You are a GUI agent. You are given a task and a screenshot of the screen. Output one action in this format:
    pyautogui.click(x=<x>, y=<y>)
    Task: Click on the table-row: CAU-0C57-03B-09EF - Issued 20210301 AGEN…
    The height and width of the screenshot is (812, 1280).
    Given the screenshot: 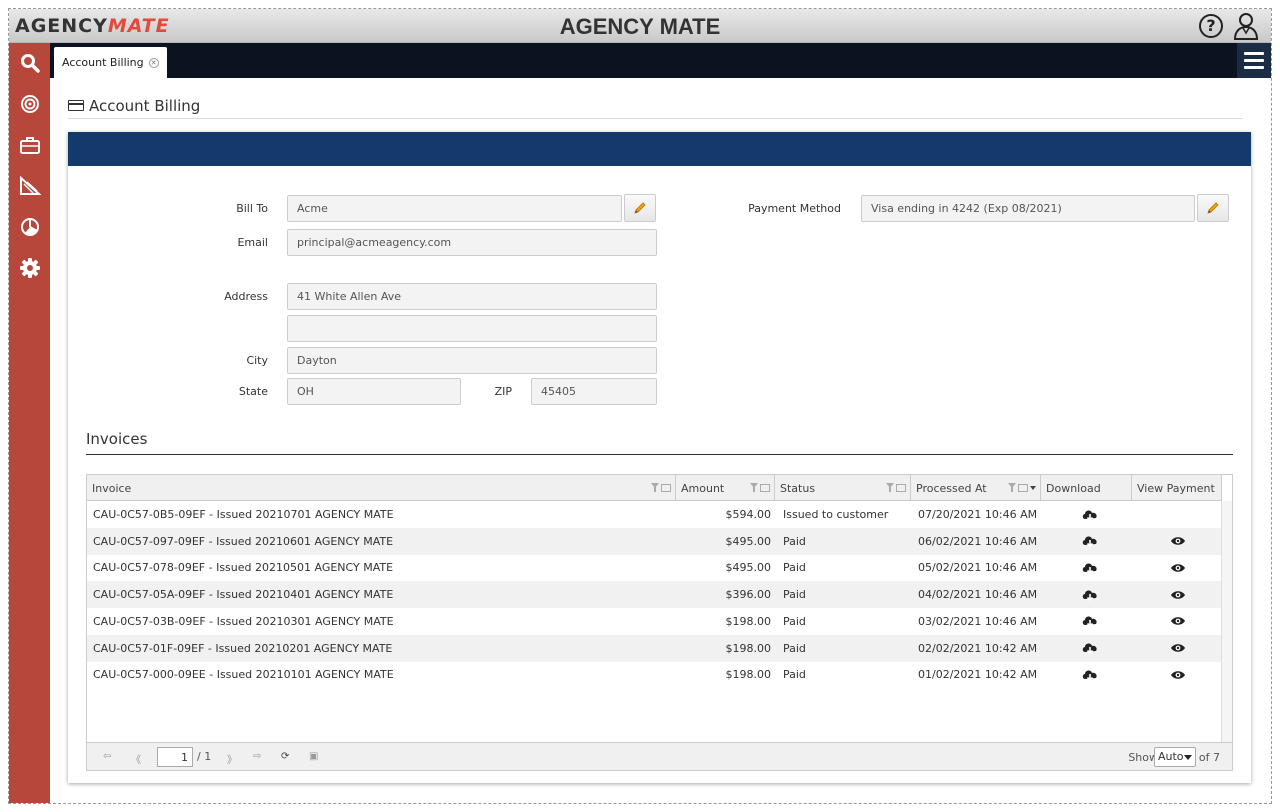 What is the action you would take?
    pyautogui.click(x=654, y=621)
    